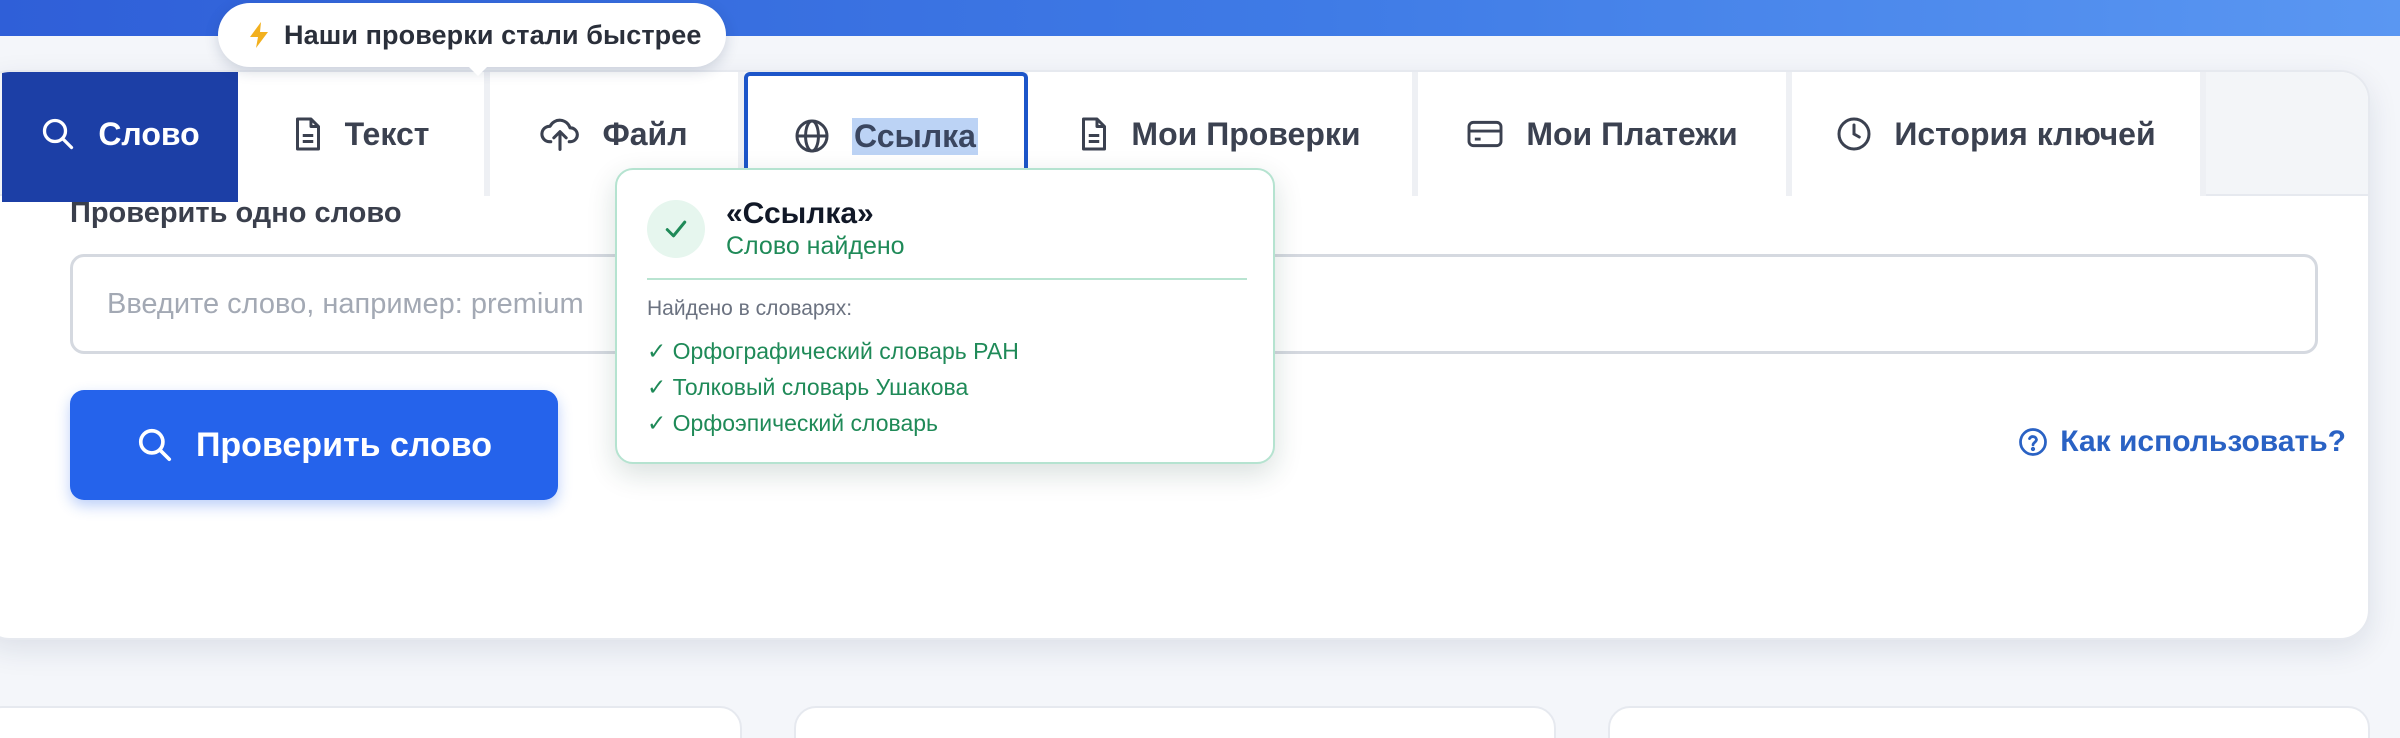 This screenshot has height=738, width=2400. Describe the element at coordinates (947, 279) in the screenshot. I see `popover-divider` at that location.